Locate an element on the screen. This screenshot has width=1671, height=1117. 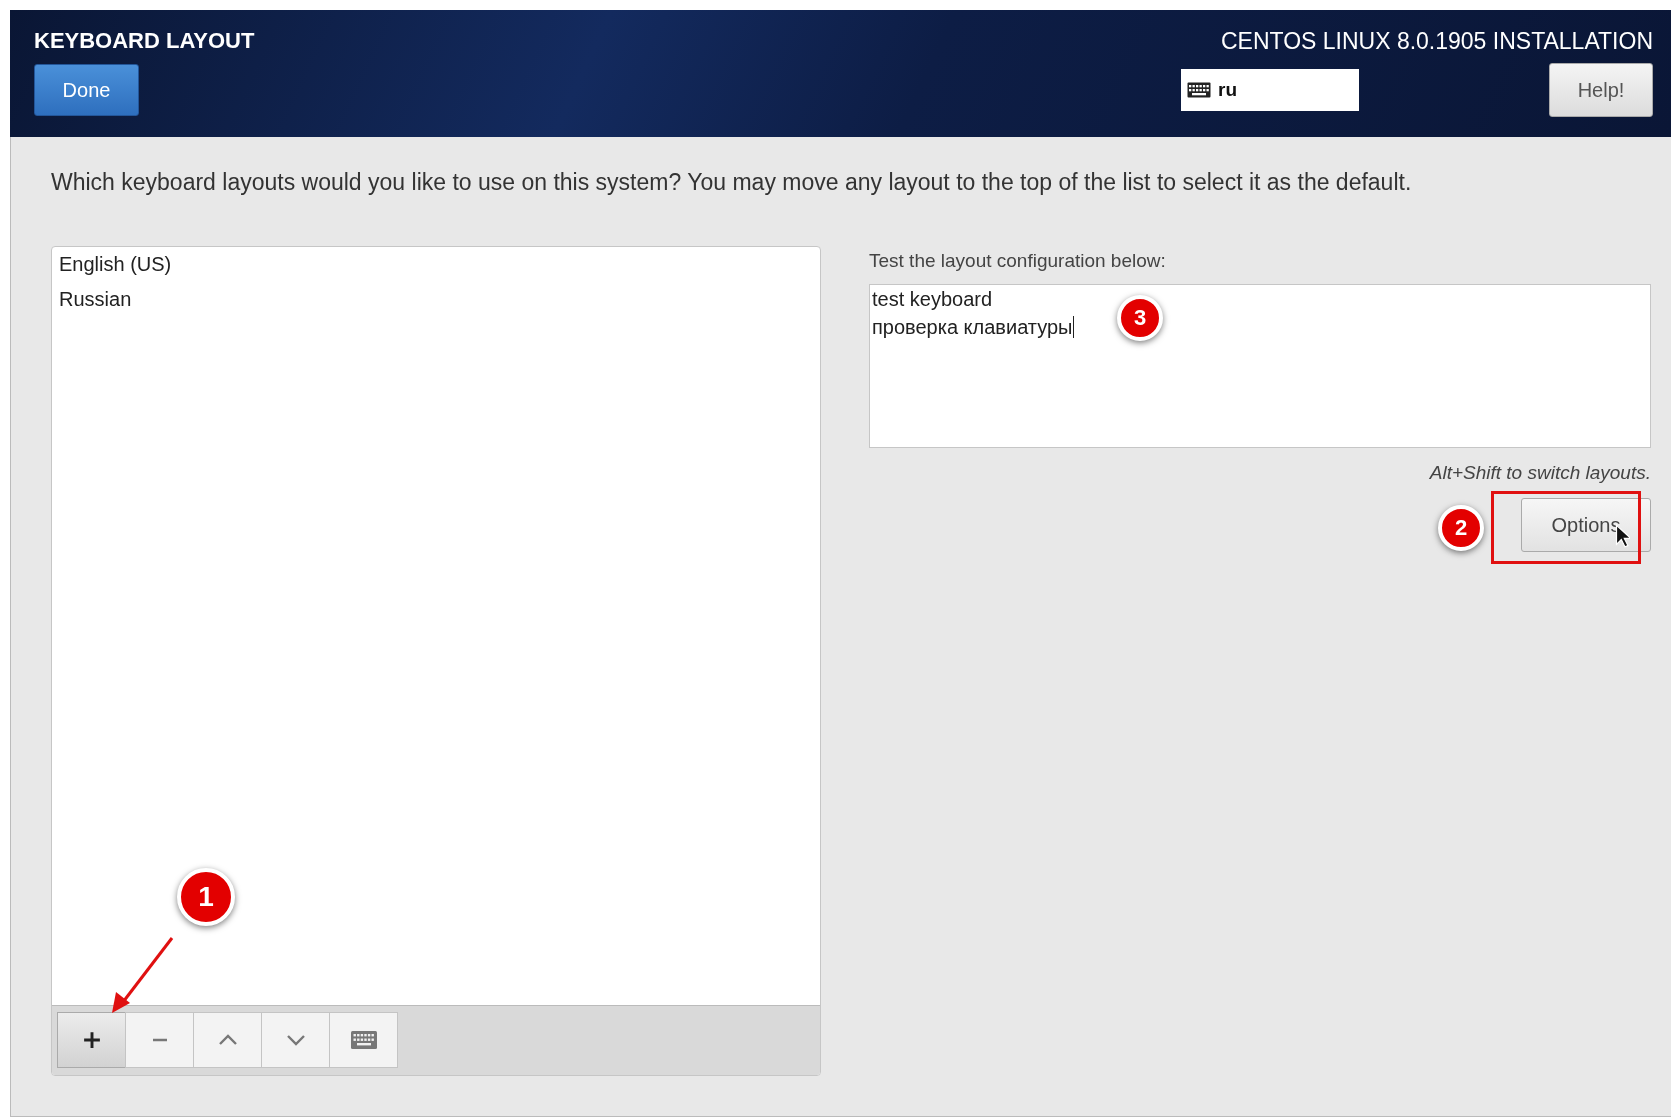
add-button is located at coordinates (91, 1040).